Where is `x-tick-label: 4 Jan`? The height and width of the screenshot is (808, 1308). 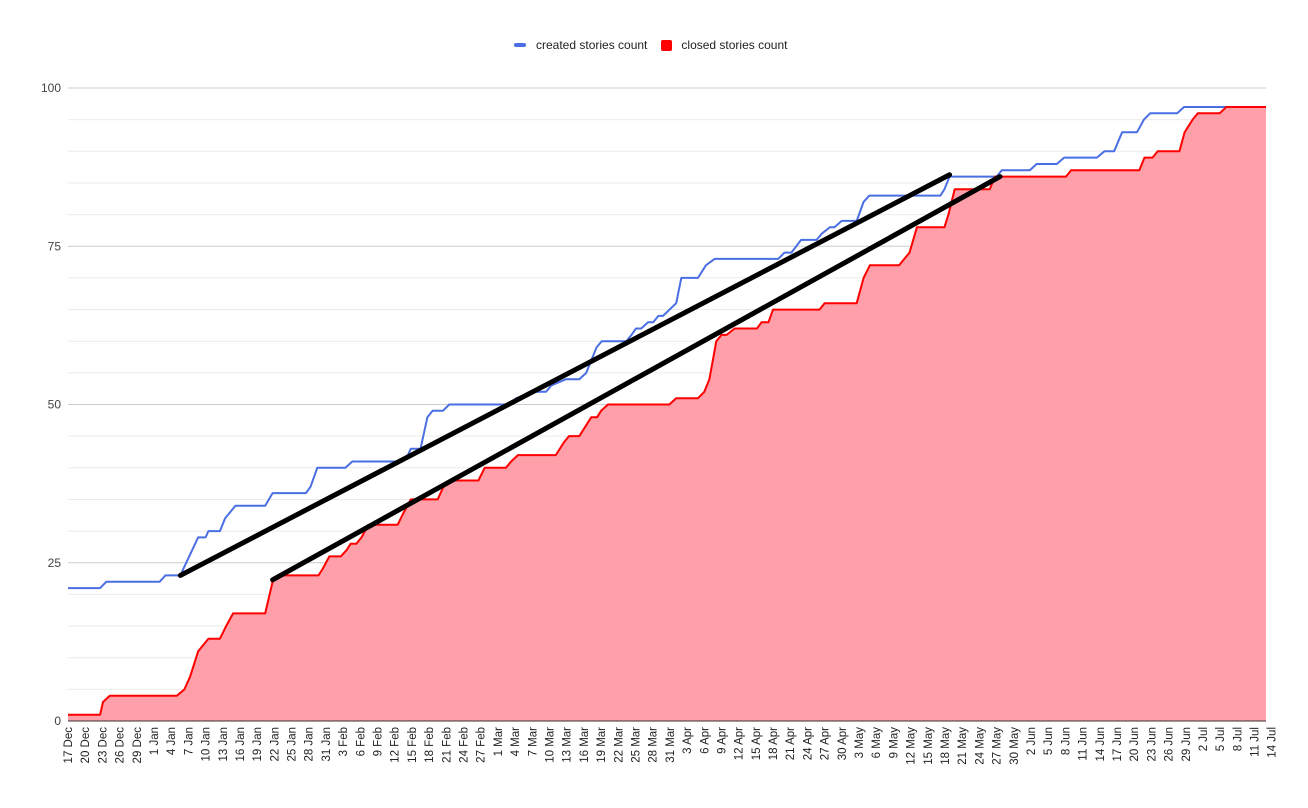 x-tick-label: 4 Jan is located at coordinates (172, 741).